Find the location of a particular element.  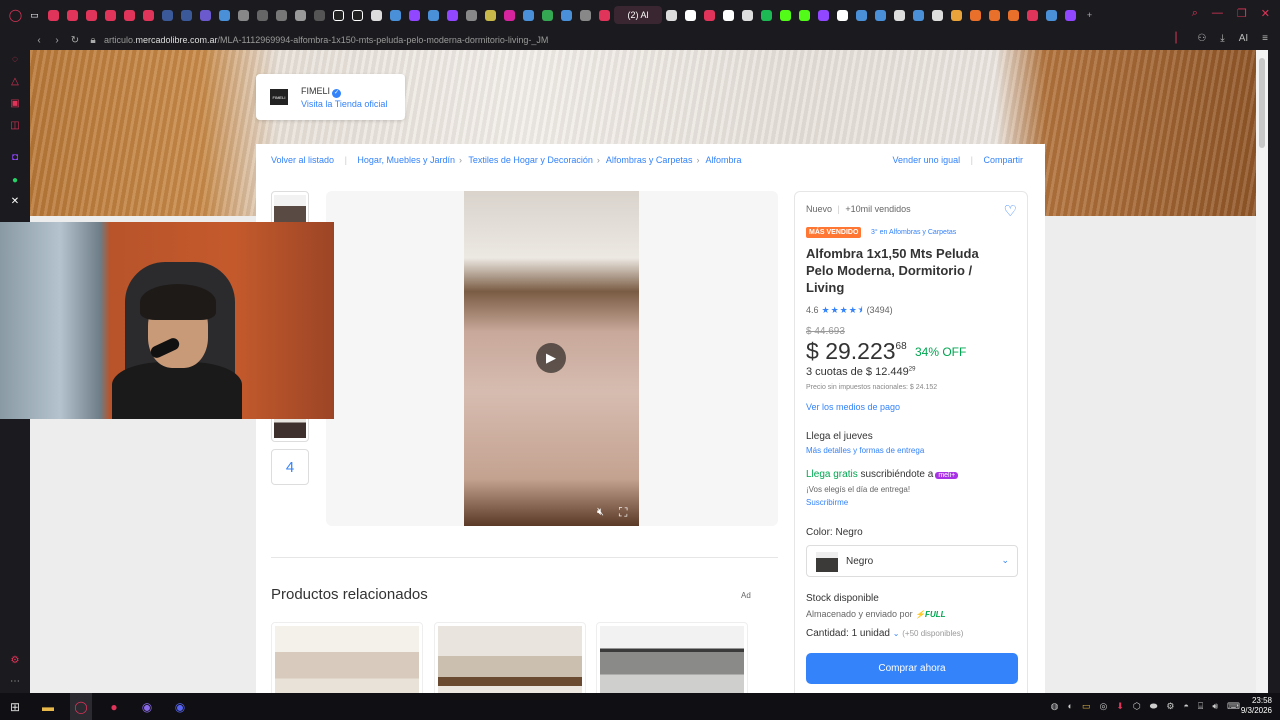

related-product-card is located at coordinates (672, 657).